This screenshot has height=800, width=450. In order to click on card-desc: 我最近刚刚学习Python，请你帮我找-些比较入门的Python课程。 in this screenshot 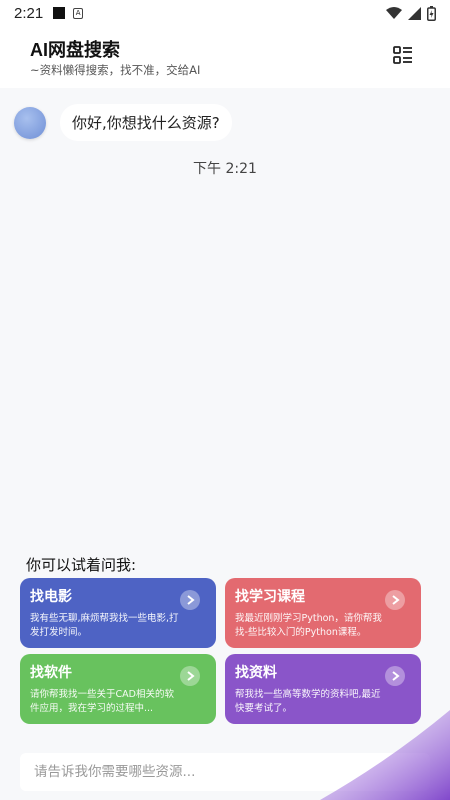, I will do `click(308, 625)`.